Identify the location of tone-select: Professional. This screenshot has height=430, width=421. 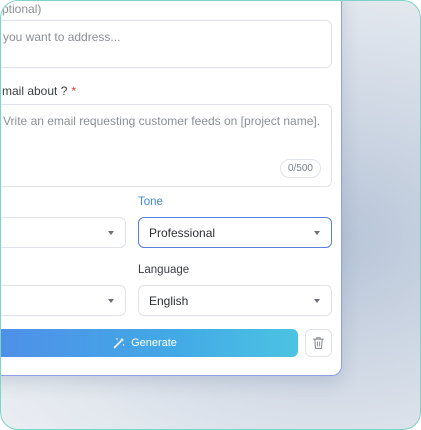
(235, 232).